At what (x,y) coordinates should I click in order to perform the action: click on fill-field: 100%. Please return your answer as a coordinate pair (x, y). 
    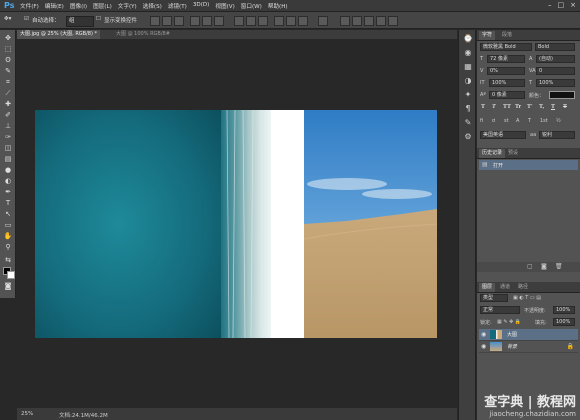
    Looking at the image, I should click on (564, 322).